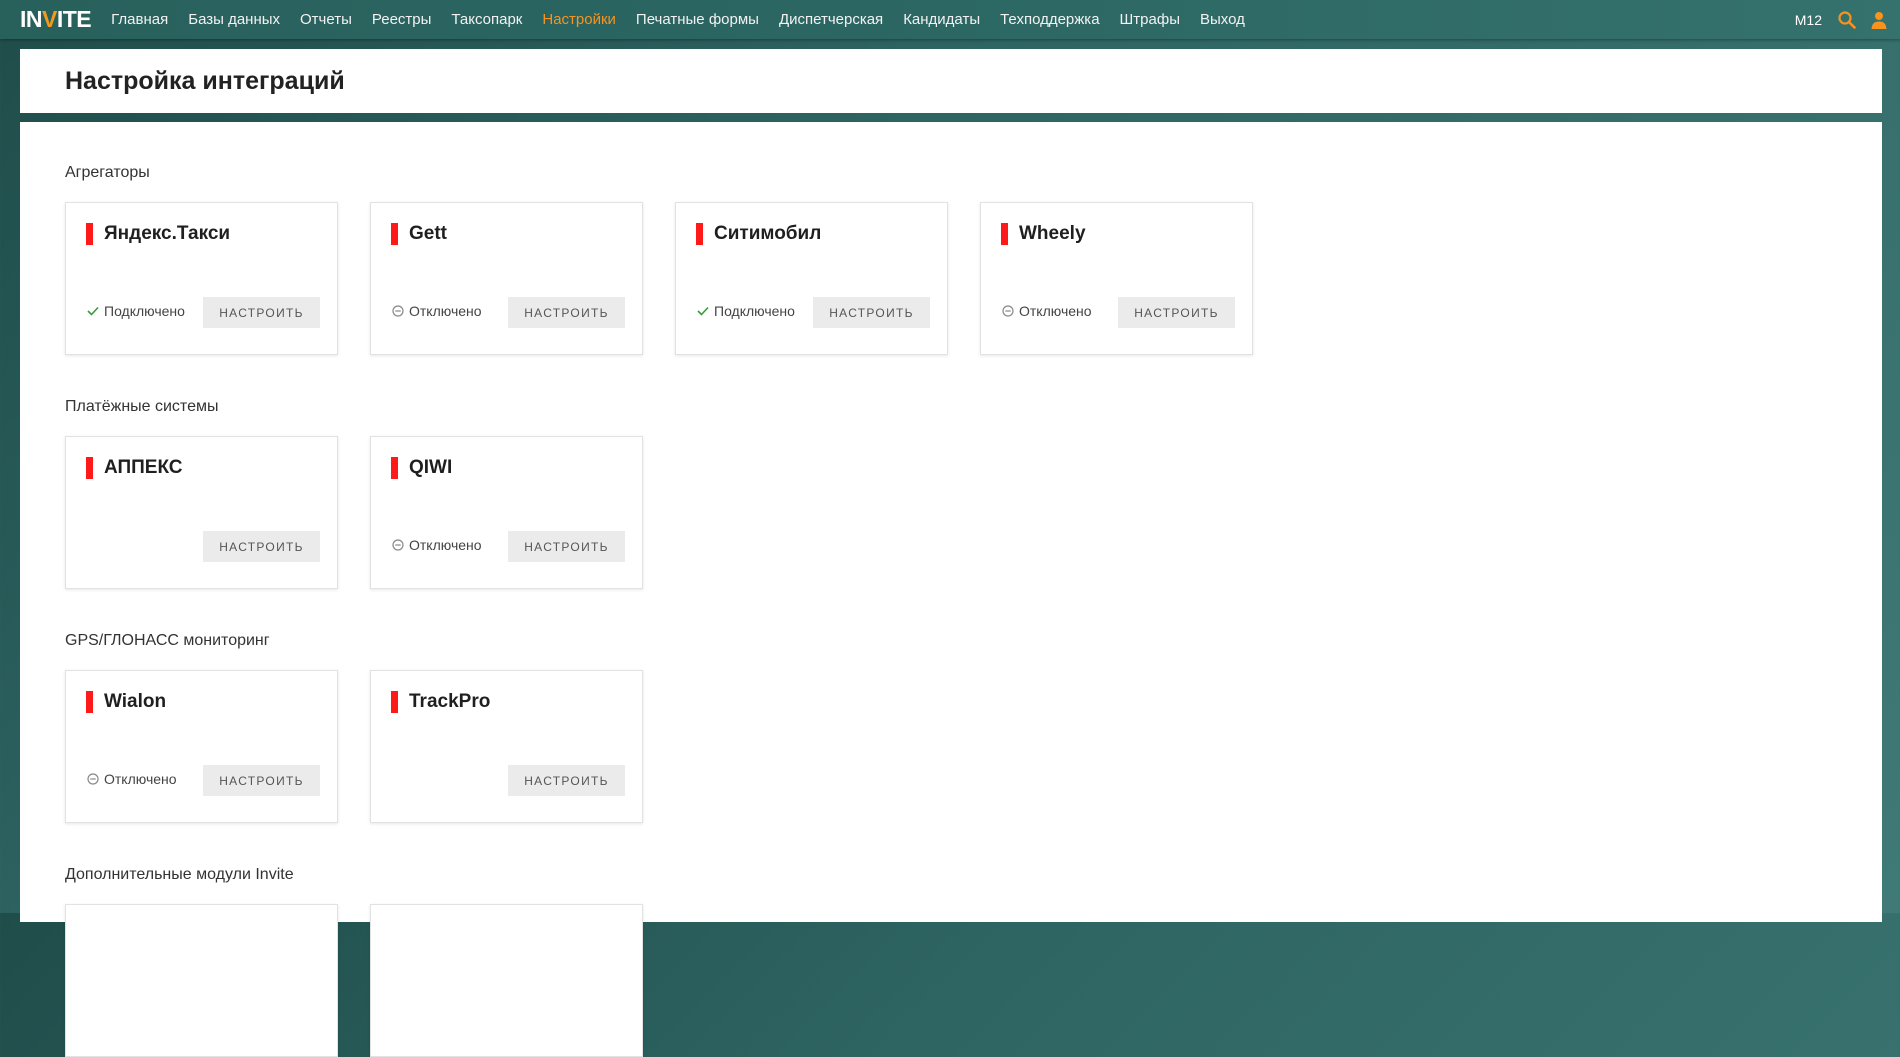 The image size is (1900, 1057). I want to click on integration-card-wheely: Wheely Отключено НАСТРОИТЬ, so click(1116, 278).